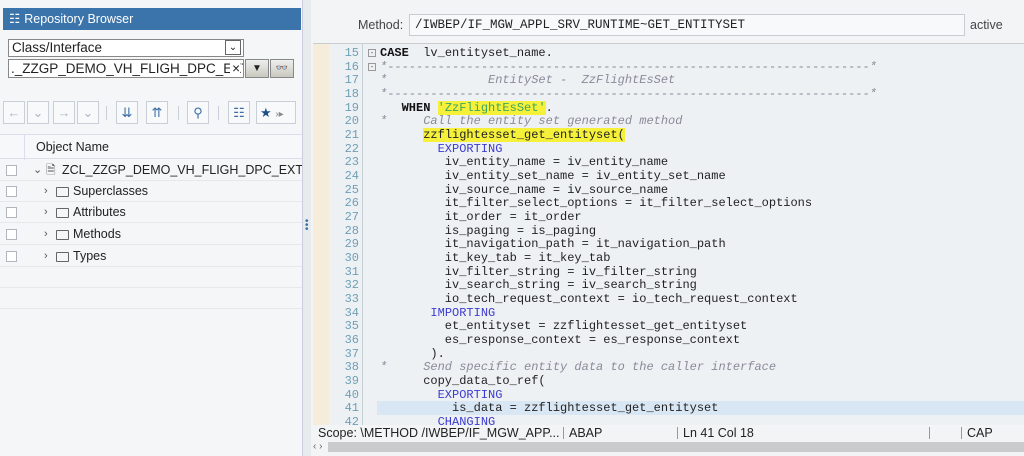 The image size is (1024, 456). I want to click on language-text: ABAP, so click(586, 433).